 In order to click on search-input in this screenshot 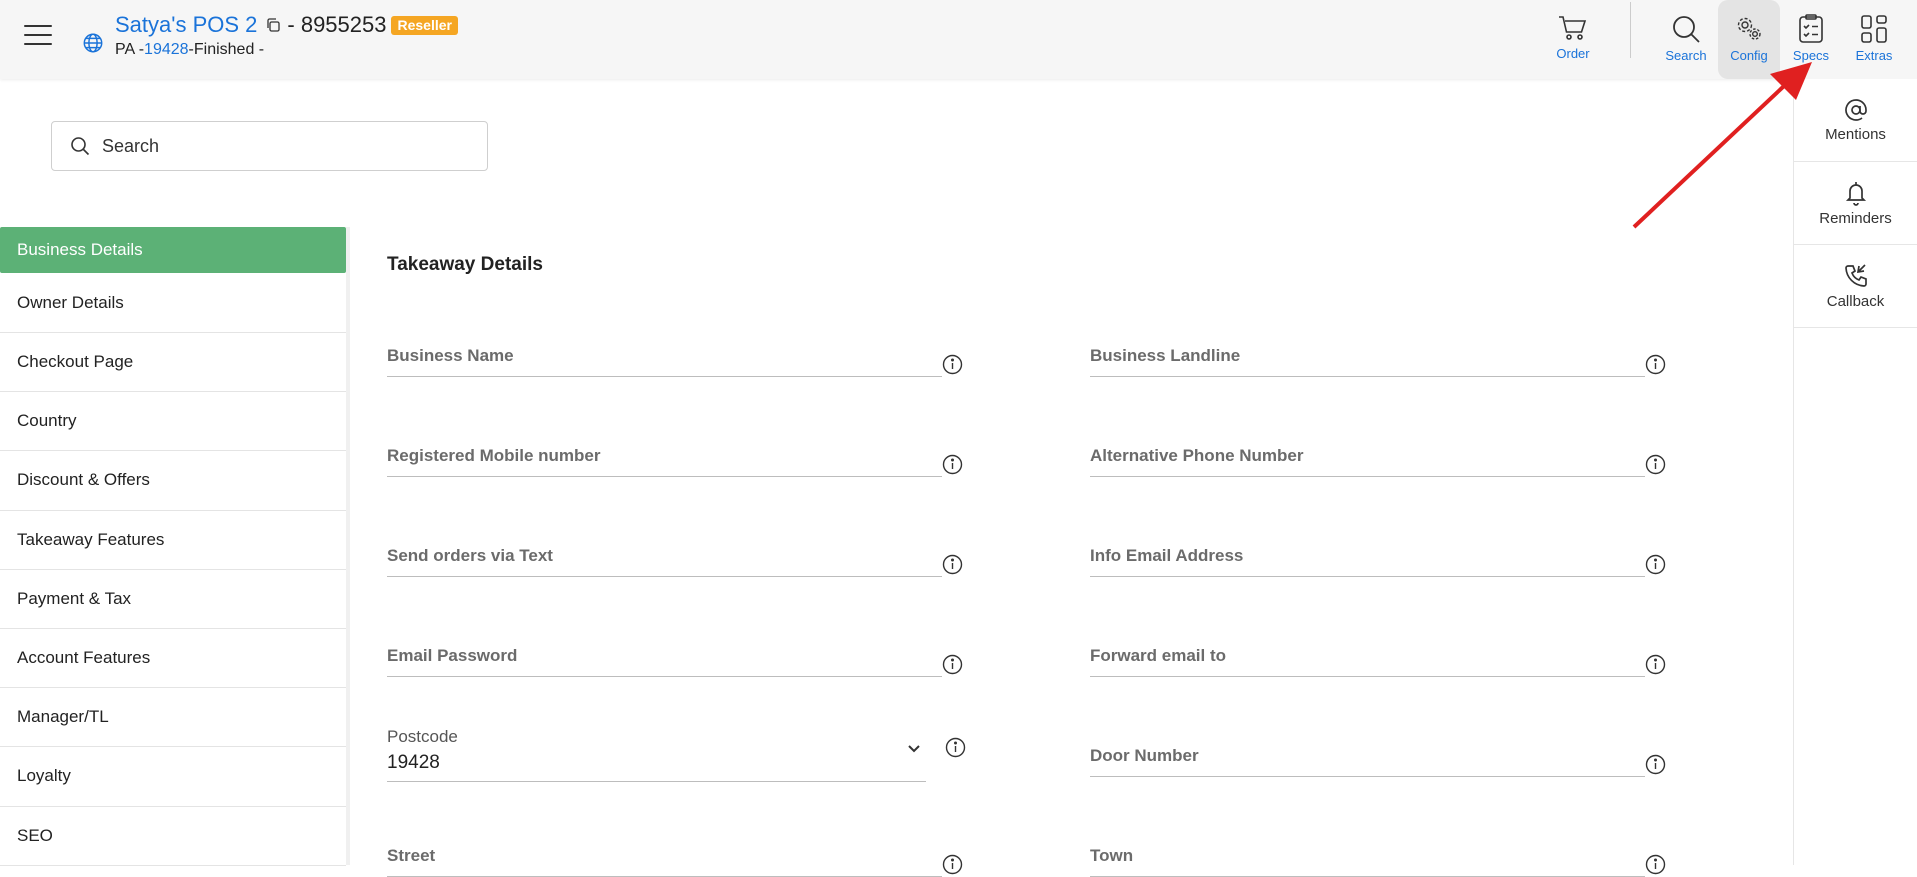, I will do `click(282, 146)`.